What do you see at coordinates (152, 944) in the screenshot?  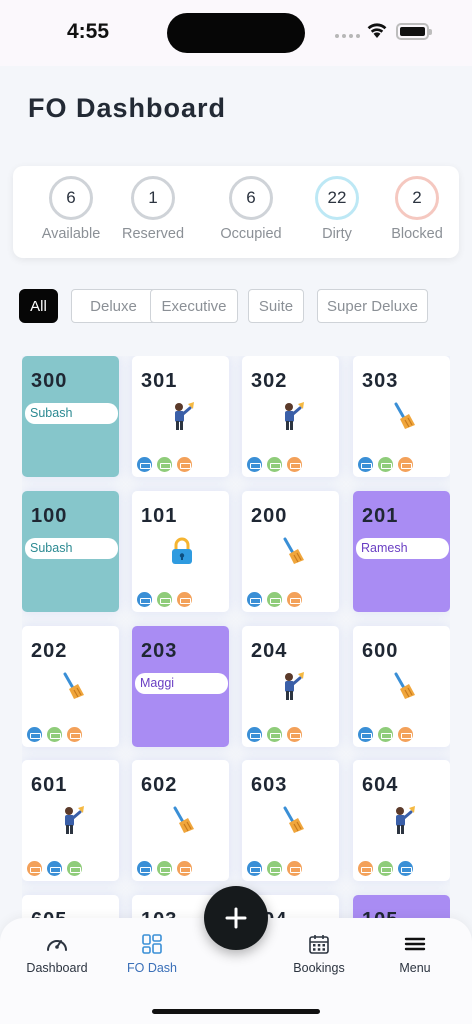 I see `grid-icon` at bounding box center [152, 944].